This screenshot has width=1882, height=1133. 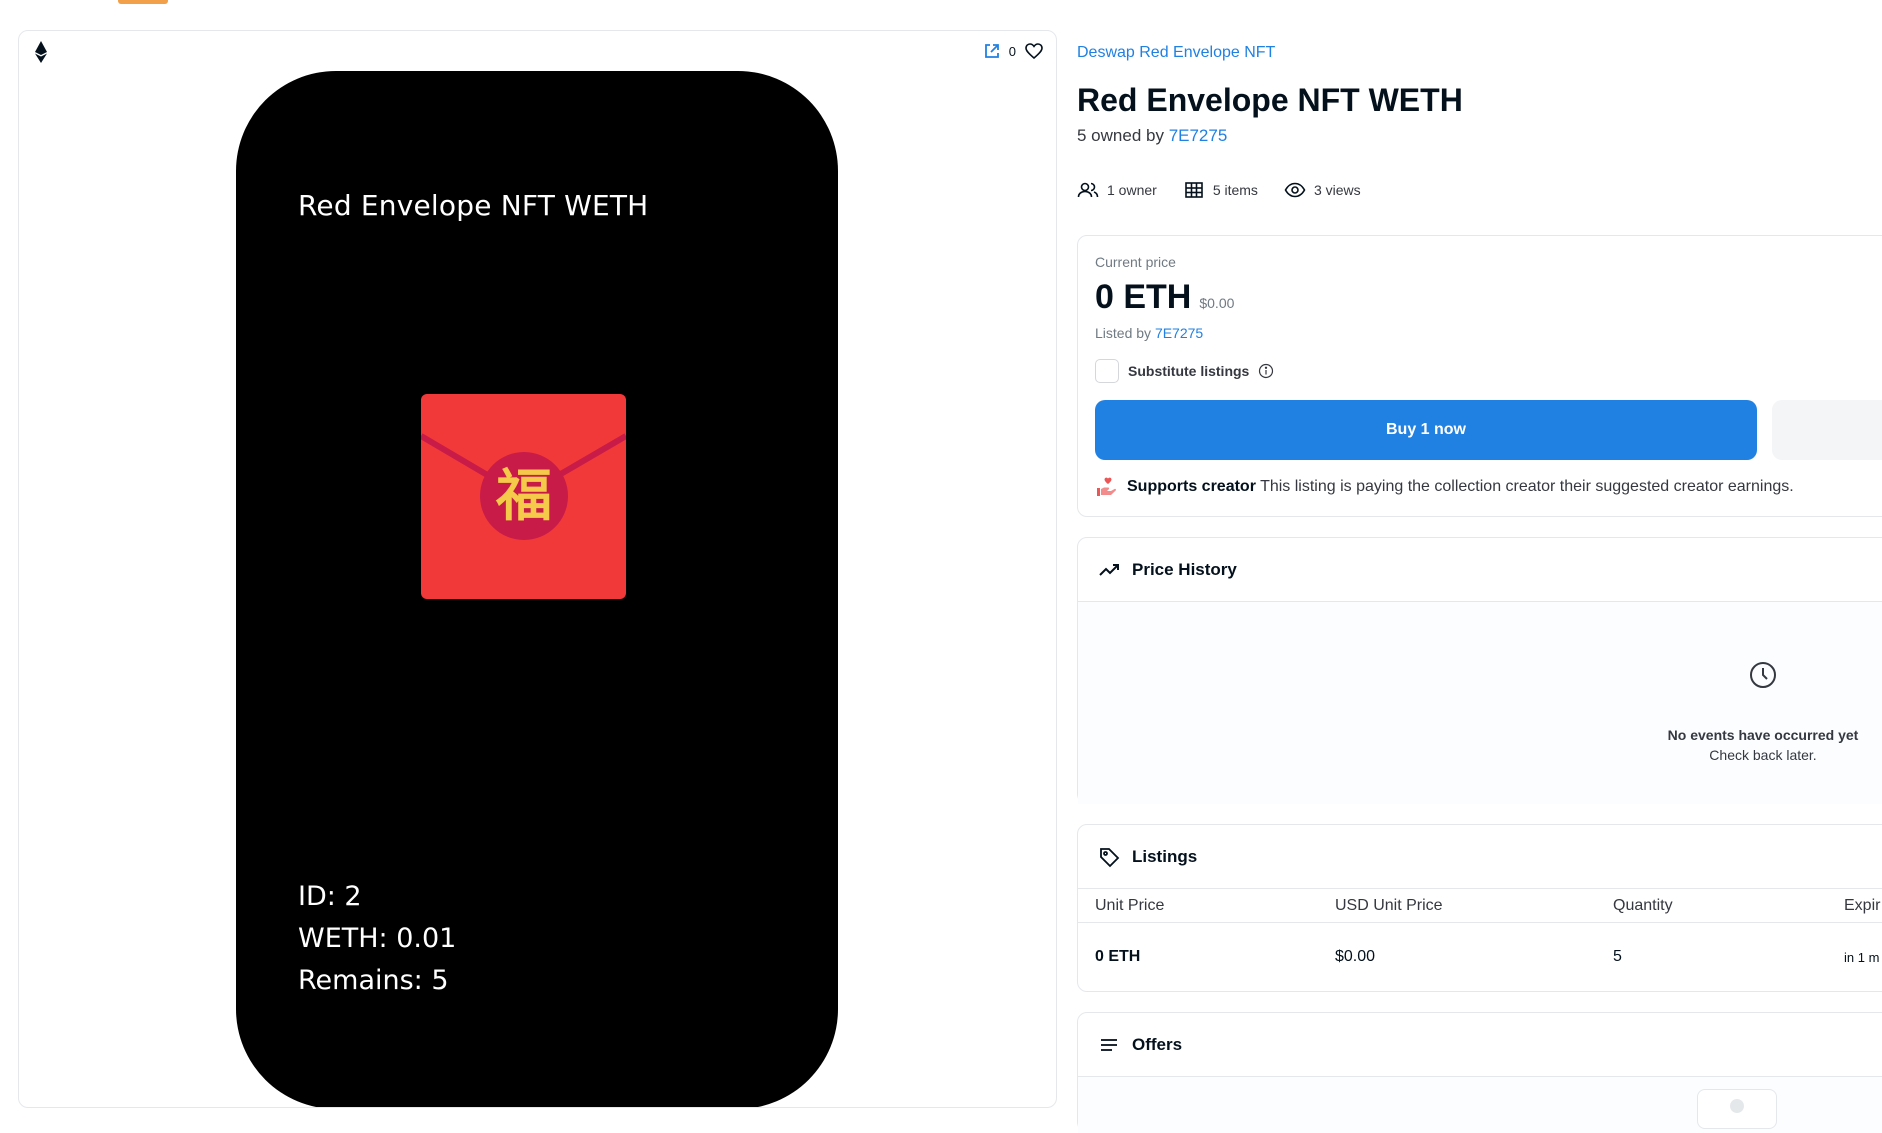 I want to click on listing-unit-price: 0 ETH, so click(x=1118, y=956).